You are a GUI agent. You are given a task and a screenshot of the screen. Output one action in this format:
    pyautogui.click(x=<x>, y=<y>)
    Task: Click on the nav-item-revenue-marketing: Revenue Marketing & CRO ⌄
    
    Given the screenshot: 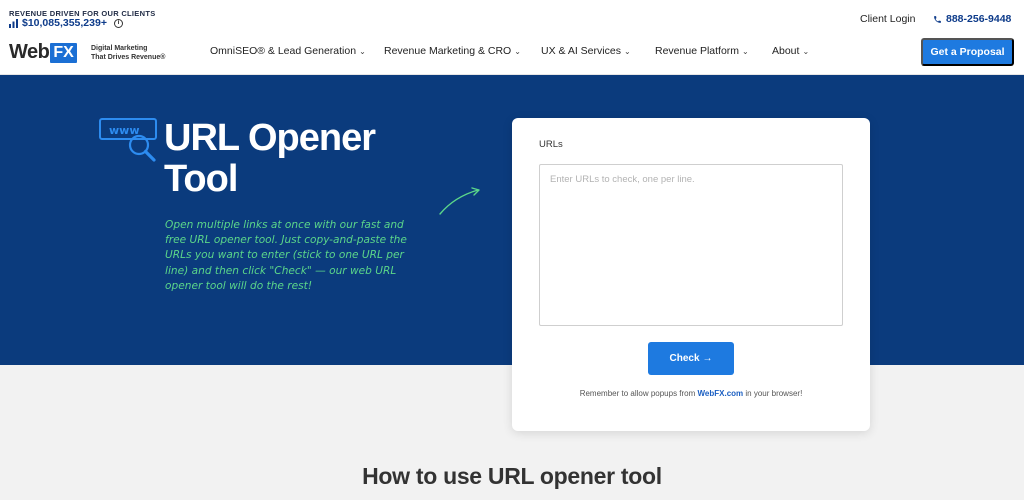 What is the action you would take?
    pyautogui.click(x=452, y=51)
    